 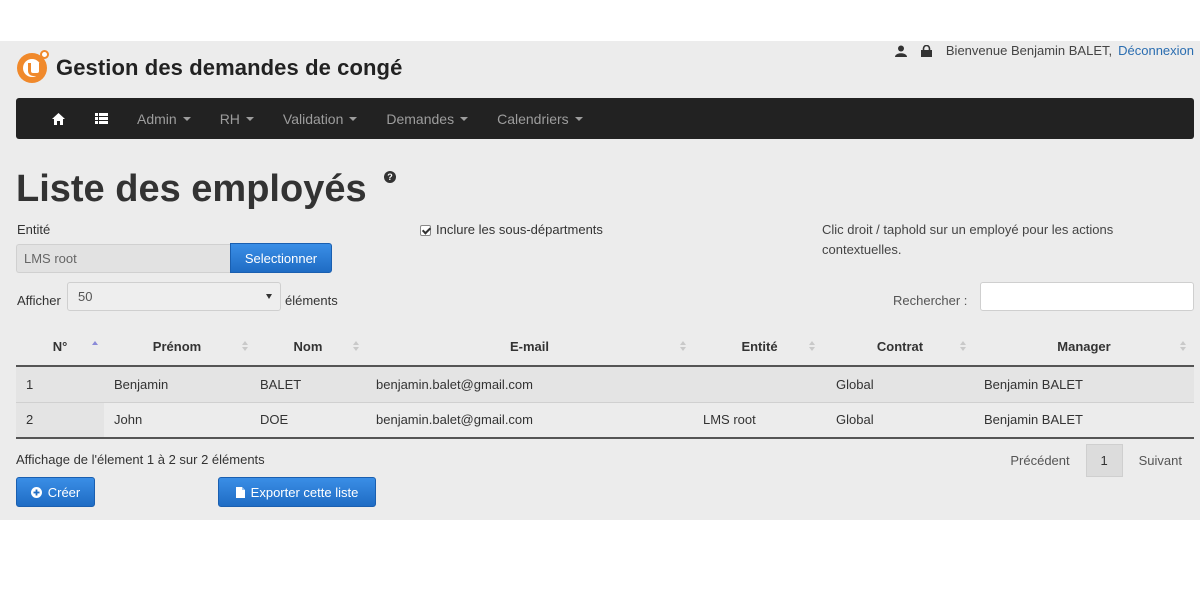 I want to click on sort-asc-icon, so click(x=95, y=346).